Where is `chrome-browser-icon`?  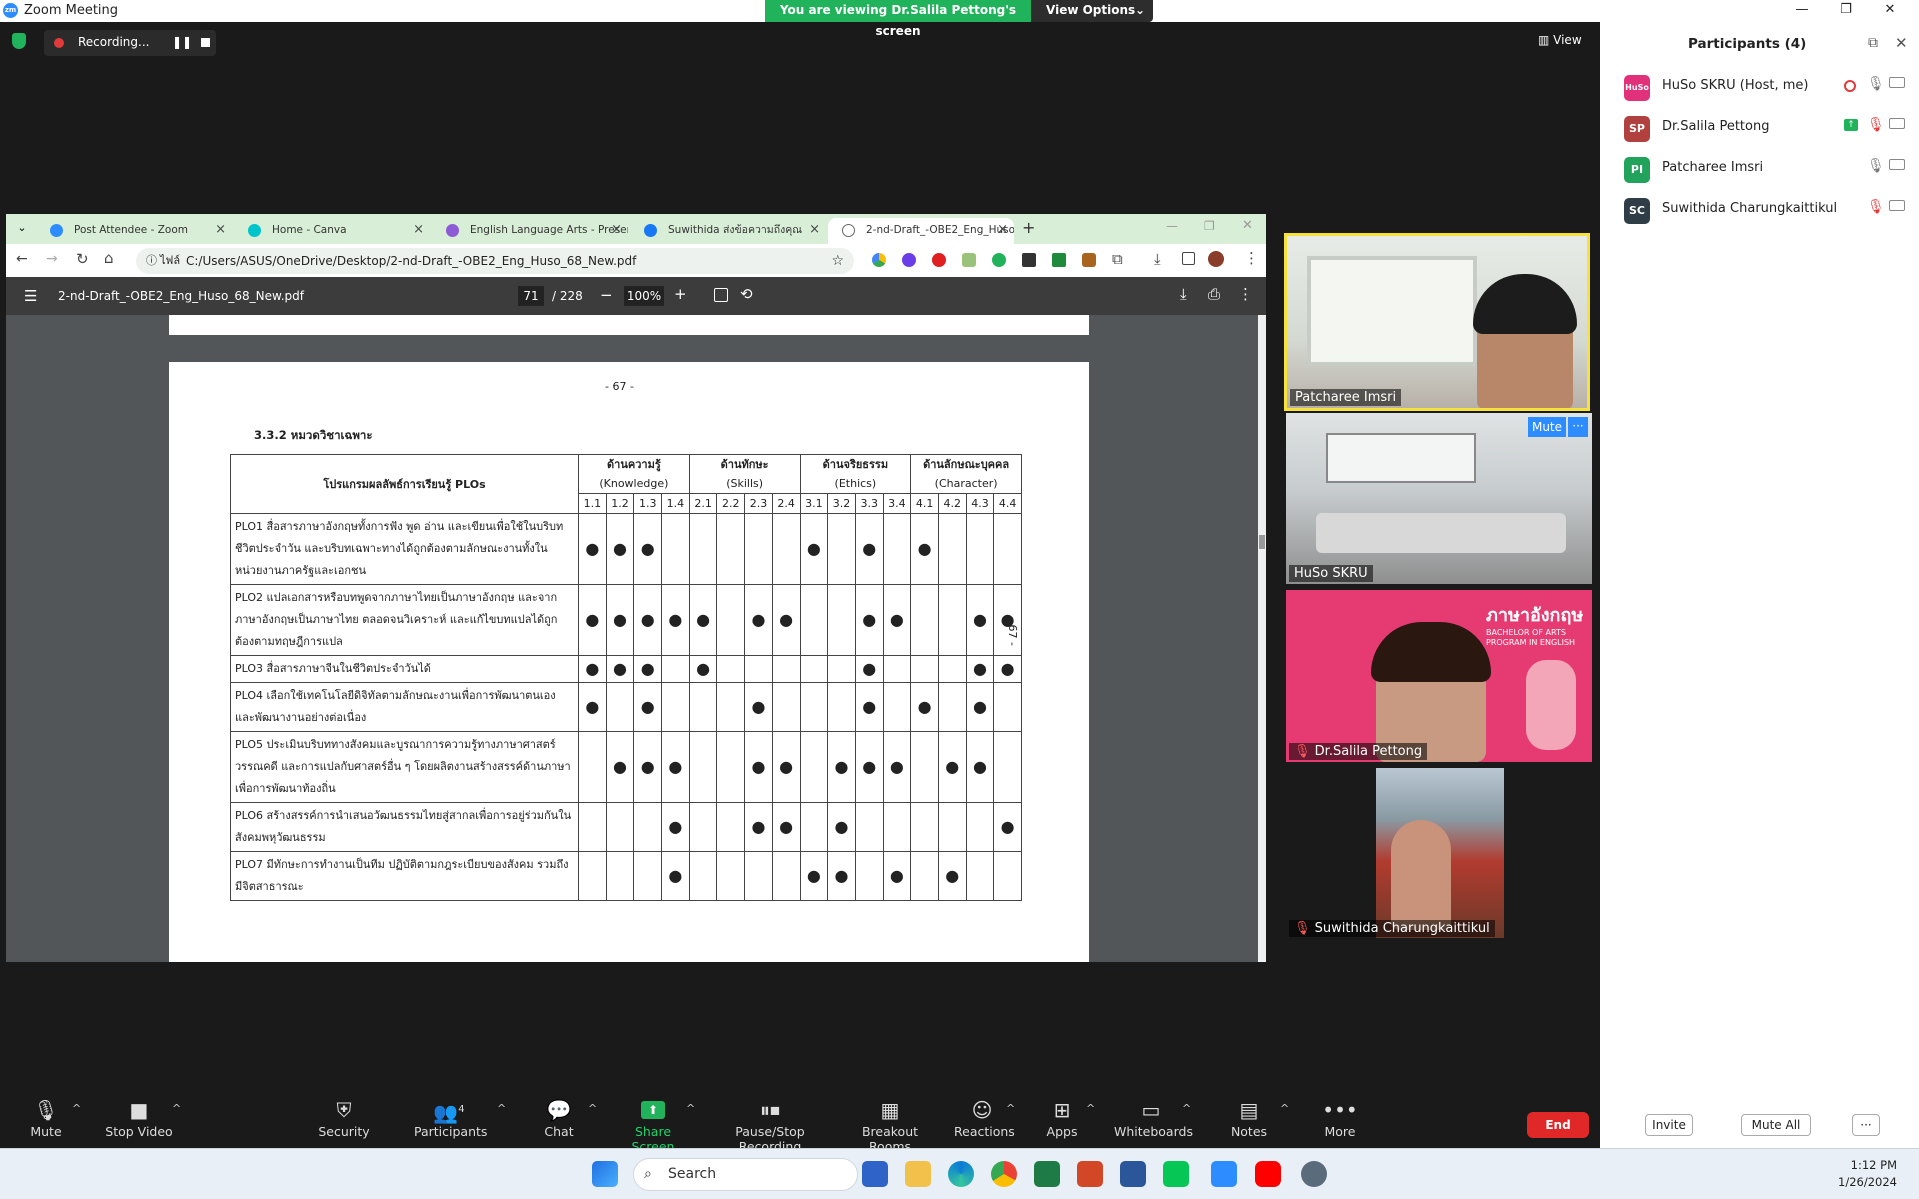
chrome-browser-icon is located at coordinates (1004, 1174).